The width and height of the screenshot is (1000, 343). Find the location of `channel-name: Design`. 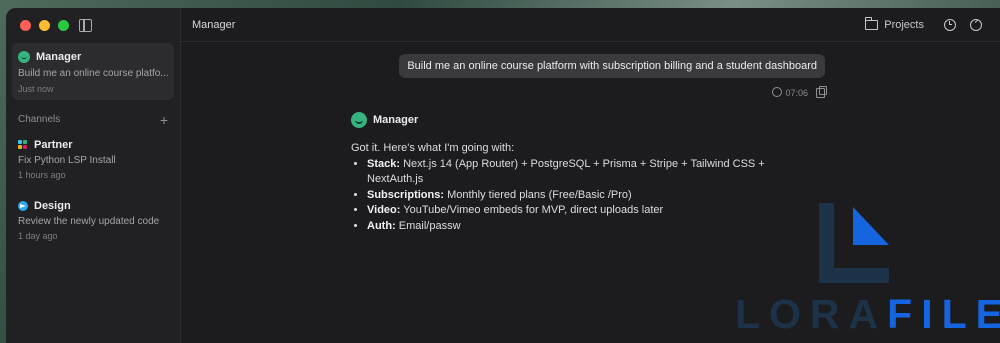

channel-name: Design is located at coordinates (52, 206).